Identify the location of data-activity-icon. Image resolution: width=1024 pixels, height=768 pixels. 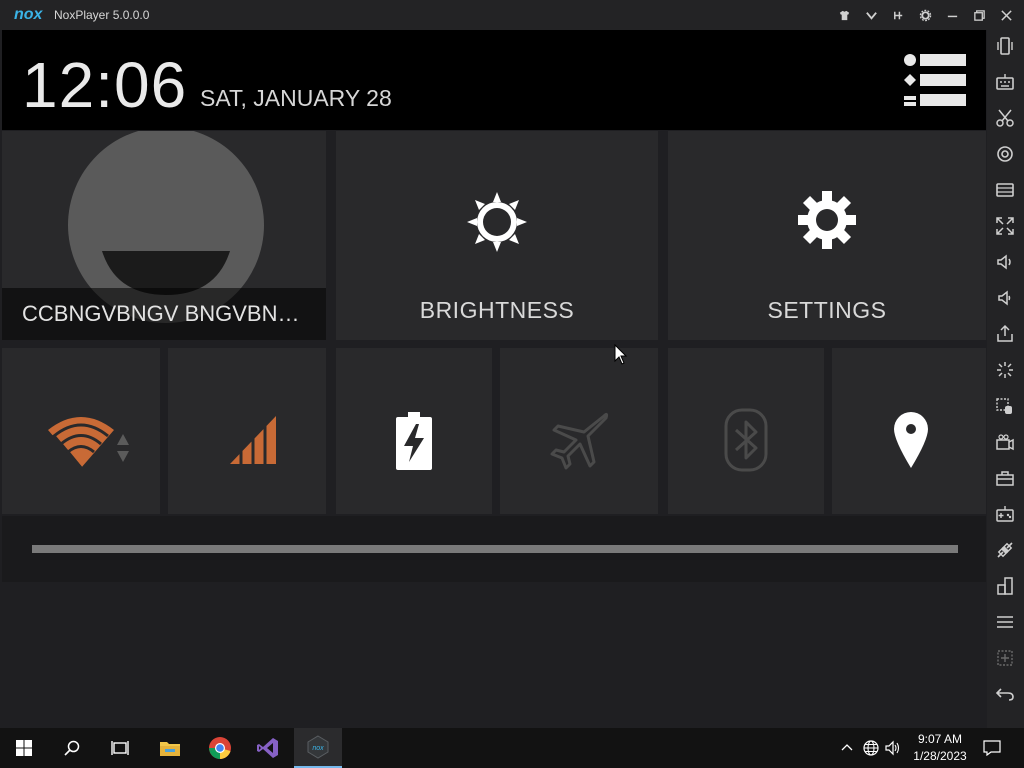
(123, 448).